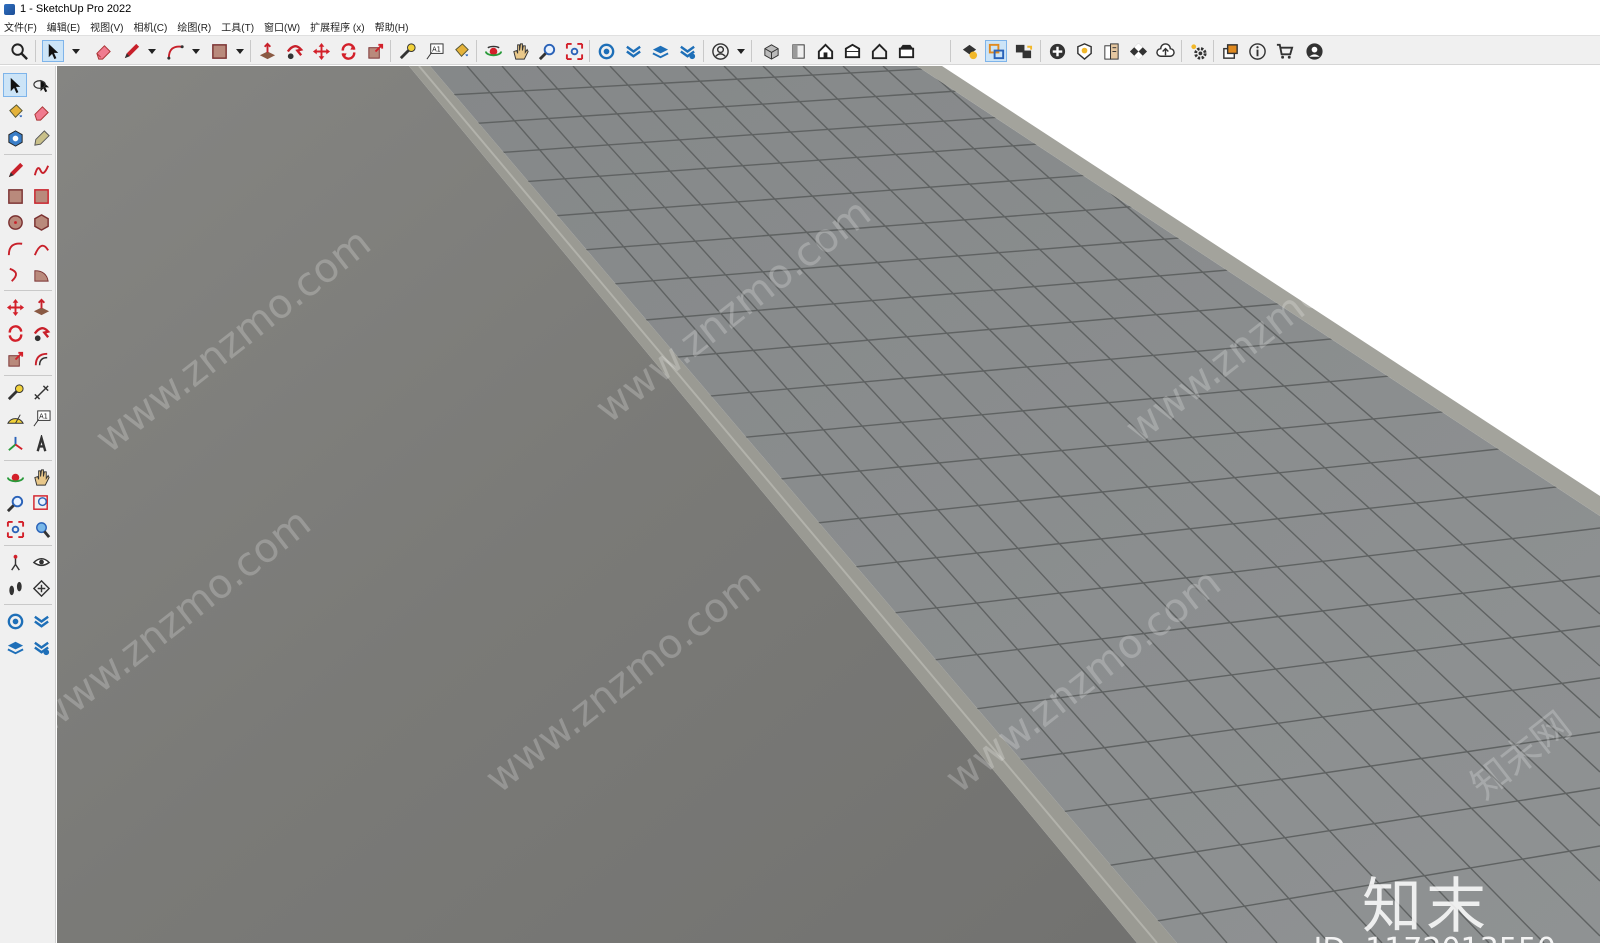 This screenshot has height=943, width=1600. Describe the element at coordinates (28, 504) in the screenshot. I see `left-toolbar: A1` at that location.